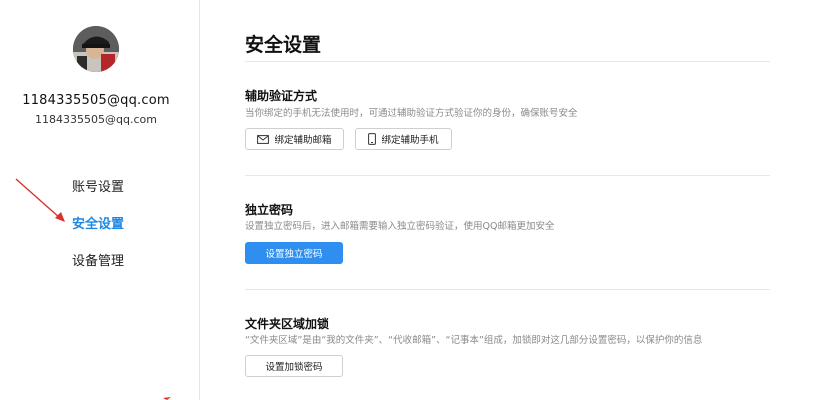 This screenshot has height=400, width=813. Describe the element at coordinates (411, 113) in the screenshot. I see `section-description: 当你绑定的手机无法使用时，可通过辅助验证方式验证你的身份，确保账号安全` at that location.